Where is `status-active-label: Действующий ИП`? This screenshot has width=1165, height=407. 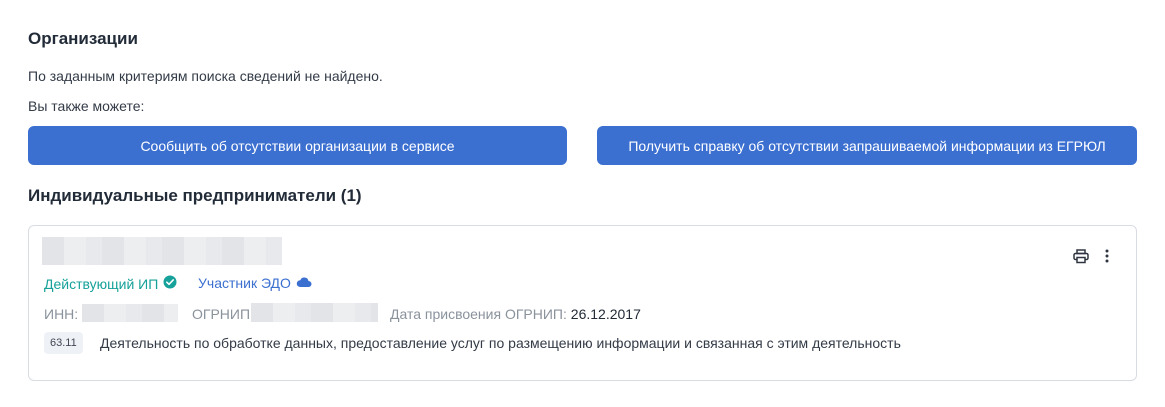
status-active-label: Действующий ИП is located at coordinates (101, 283).